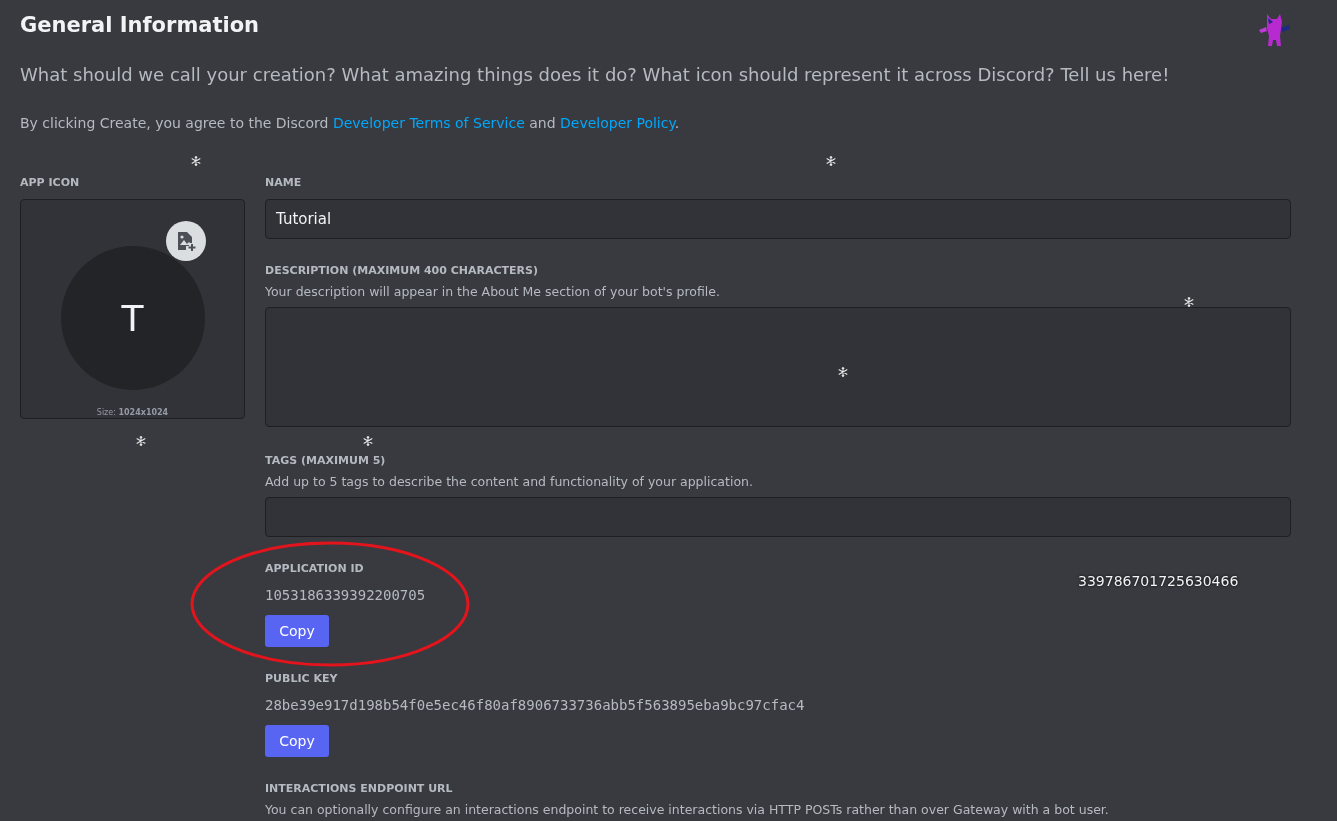 The image size is (1337, 821). I want to click on field-label: TAGS (MAXIMUM 5), so click(325, 461).